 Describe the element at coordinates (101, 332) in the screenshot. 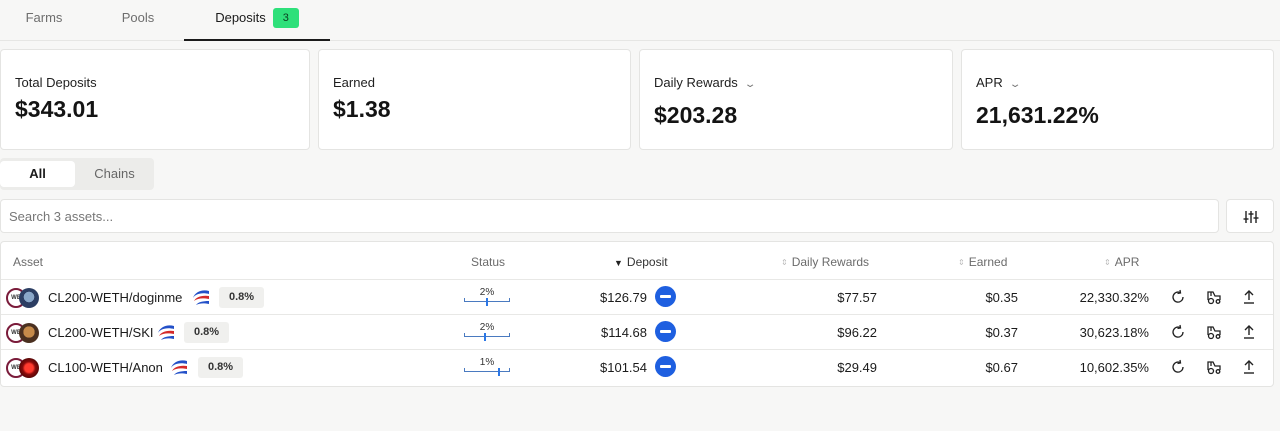

I see `asset-name: CL200-WETH/SKI` at that location.